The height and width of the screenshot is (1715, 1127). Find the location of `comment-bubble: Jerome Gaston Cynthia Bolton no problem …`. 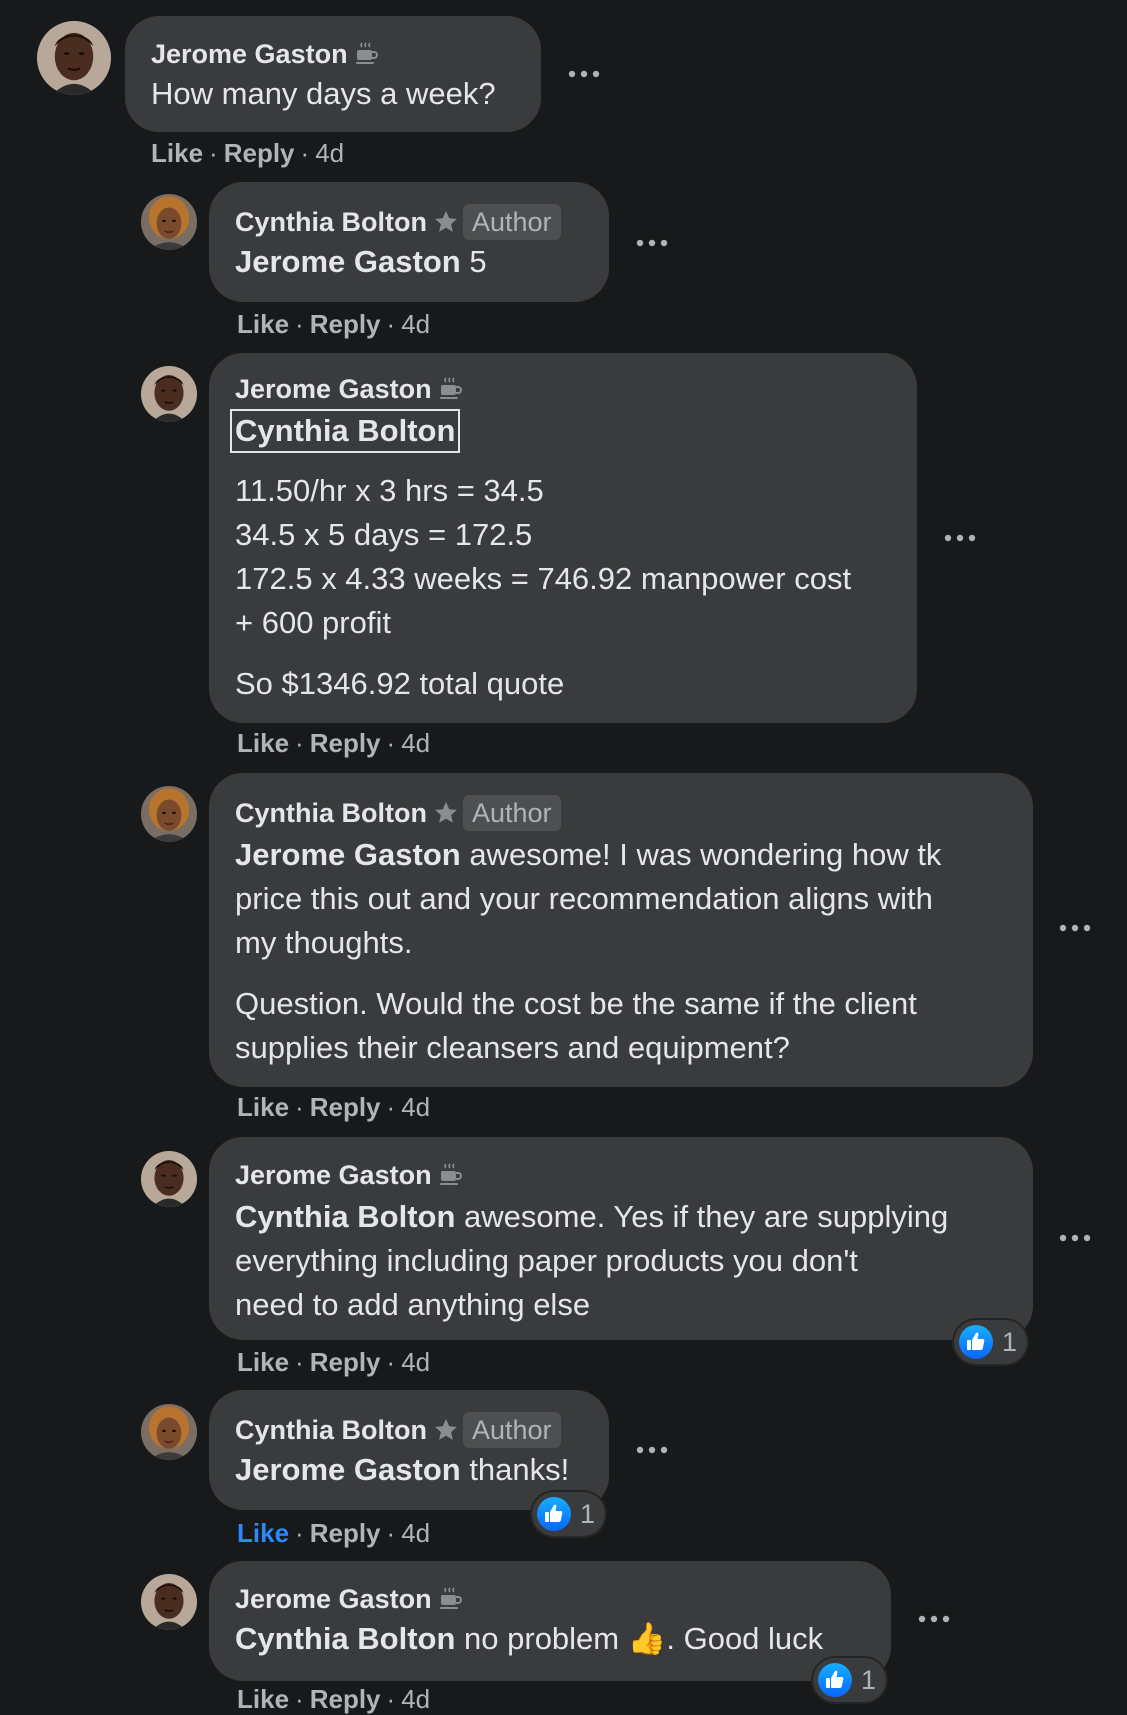

comment-bubble: Jerome Gaston Cynthia Bolton no problem … is located at coordinates (550, 1621).